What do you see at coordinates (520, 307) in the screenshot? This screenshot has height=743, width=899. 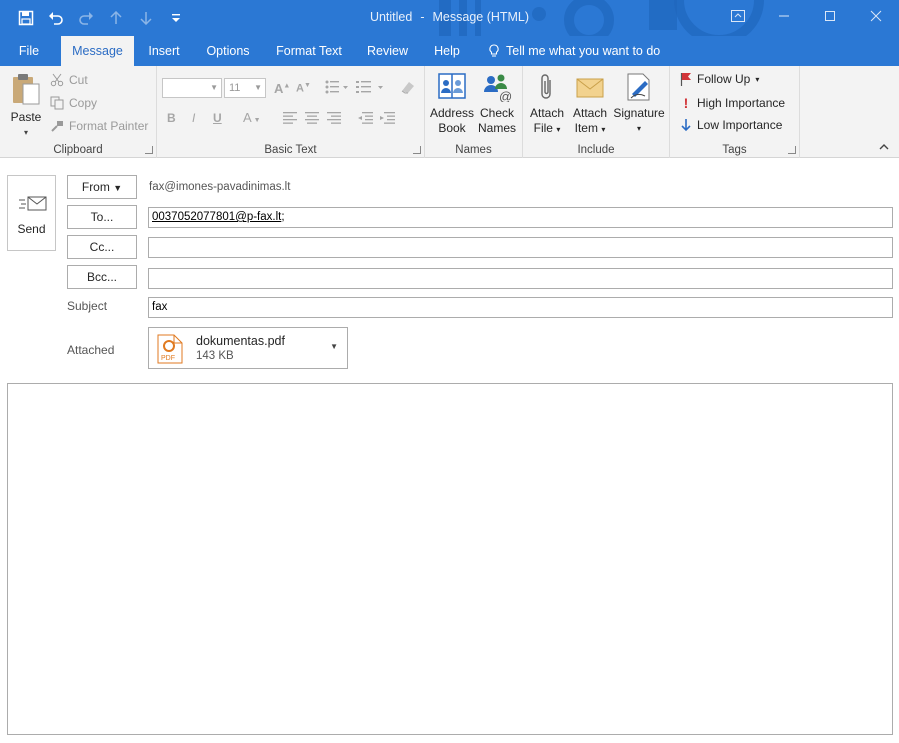 I see `subject-field: fax` at bounding box center [520, 307].